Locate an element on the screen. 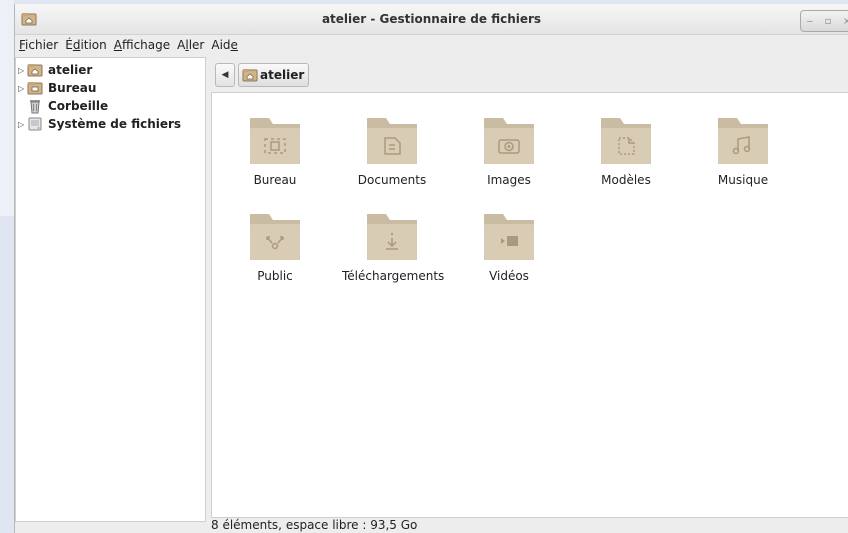 The height and width of the screenshot is (533, 848). folder-label: Bureau is located at coordinates (275, 180).